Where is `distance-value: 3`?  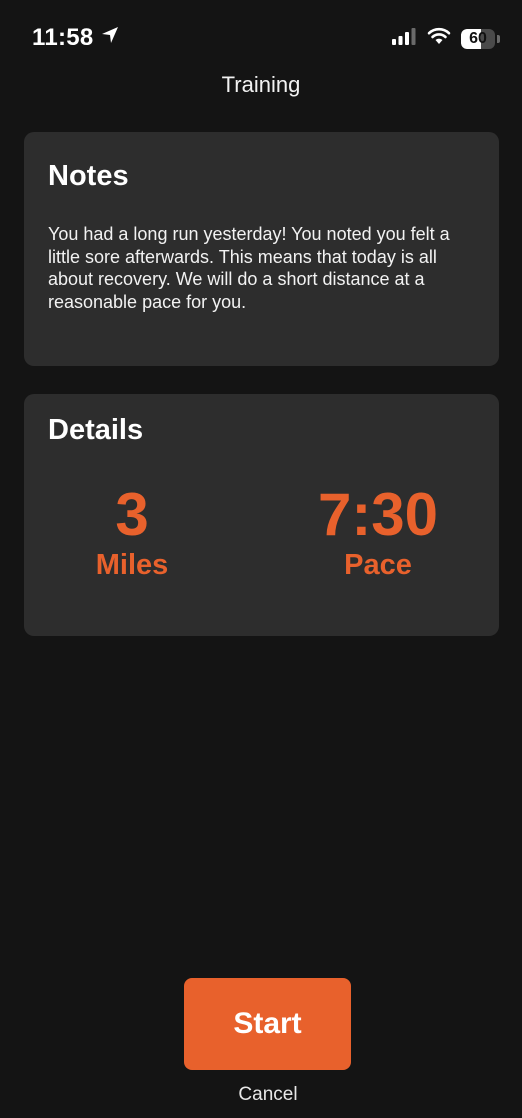 distance-value: 3 is located at coordinates (132, 514).